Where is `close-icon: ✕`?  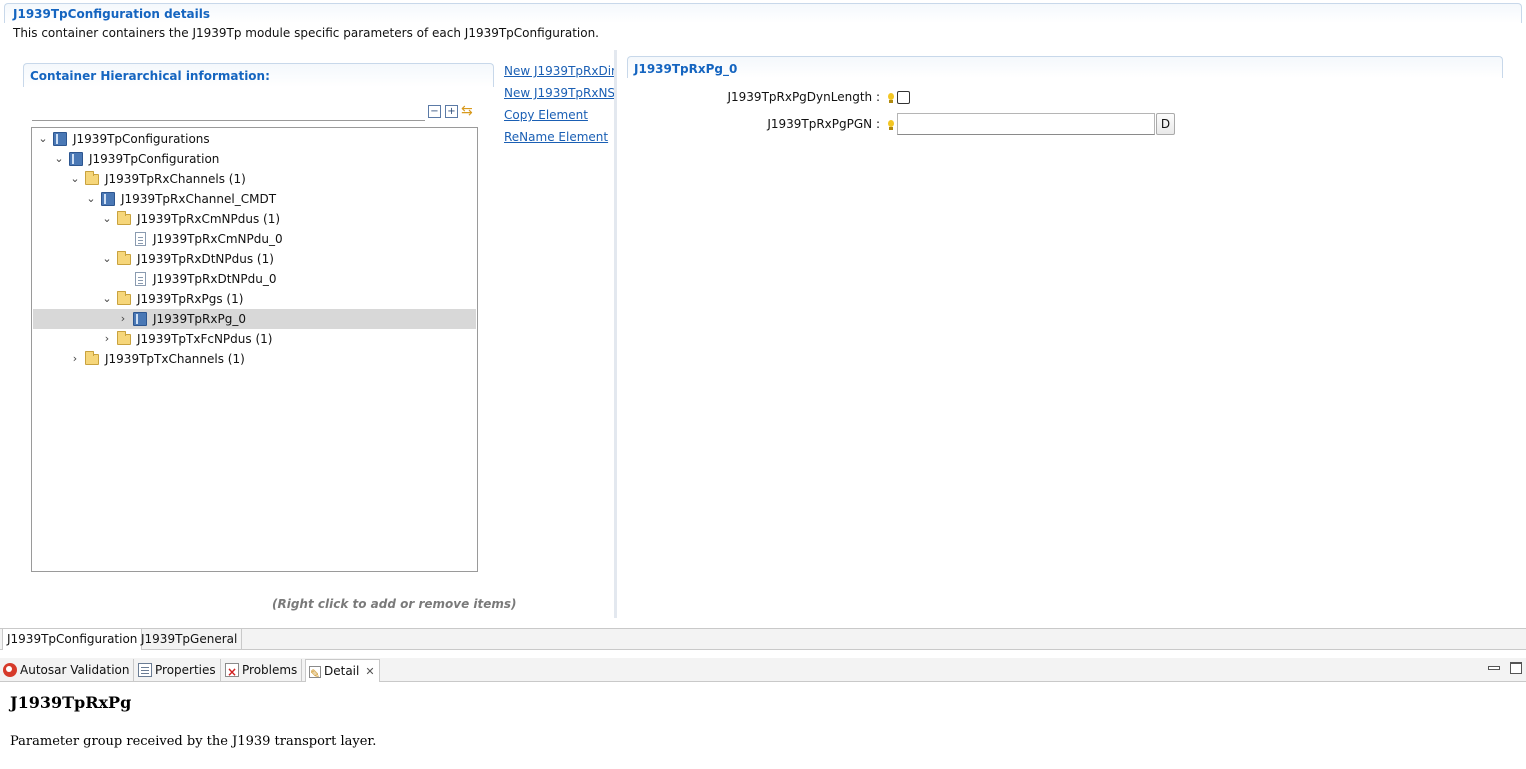
close-icon: ✕ is located at coordinates (369, 671).